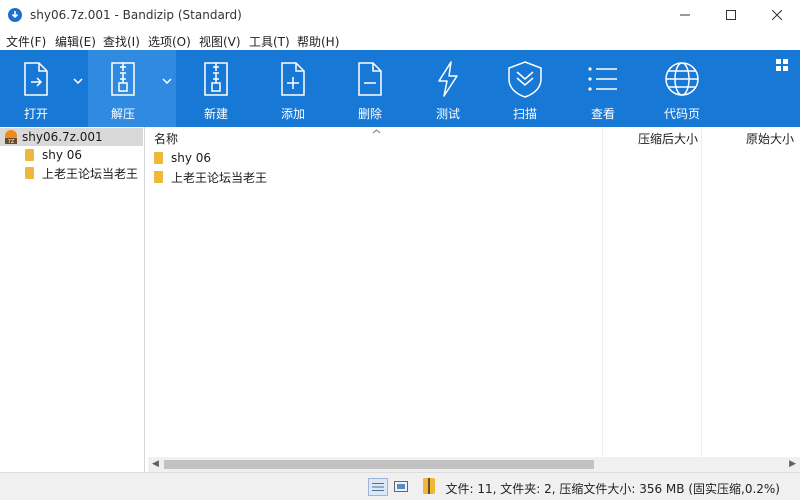  Describe the element at coordinates (369, 114) in the screenshot. I see `delete-label: 删除` at that location.